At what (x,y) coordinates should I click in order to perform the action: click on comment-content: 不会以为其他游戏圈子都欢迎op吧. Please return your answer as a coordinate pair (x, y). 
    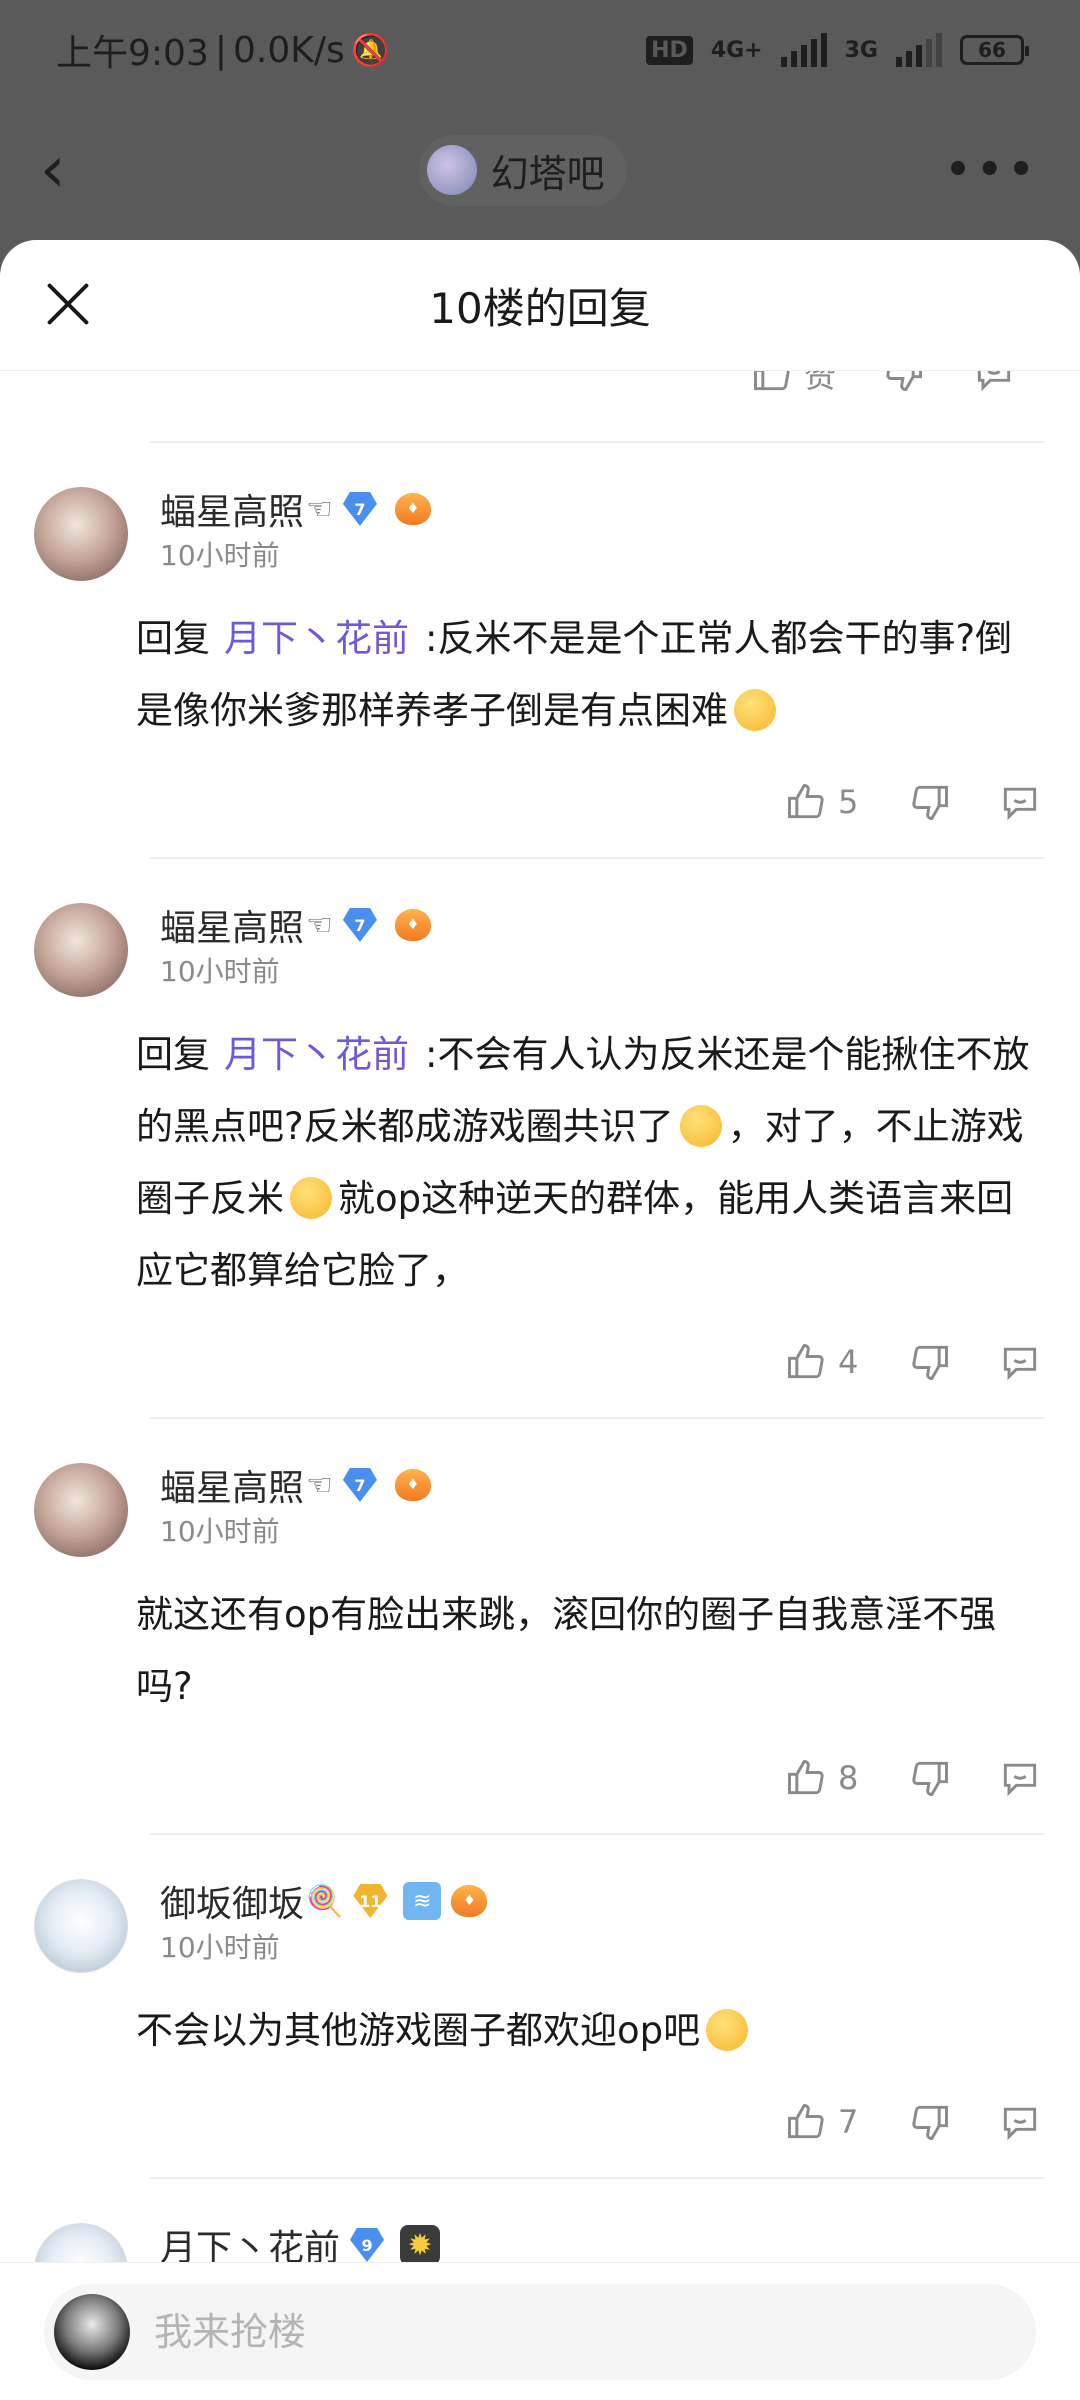
    Looking at the image, I should click on (590, 2031).